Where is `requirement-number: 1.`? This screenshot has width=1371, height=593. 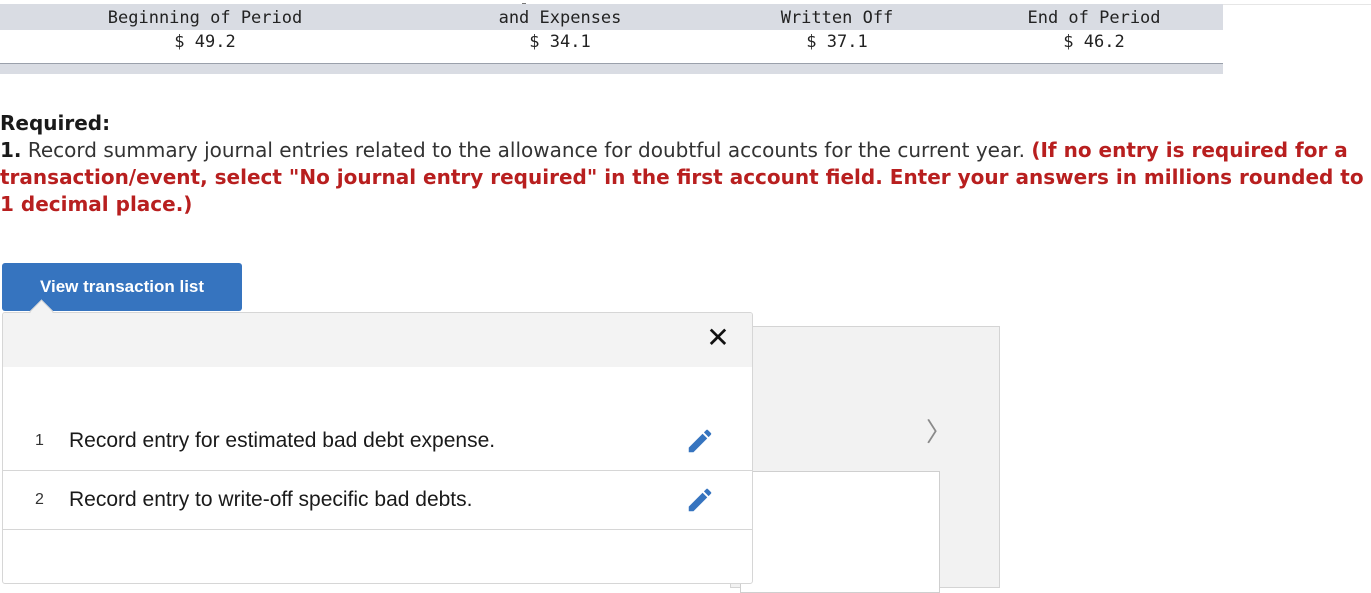 requirement-number: 1. is located at coordinates (11, 150).